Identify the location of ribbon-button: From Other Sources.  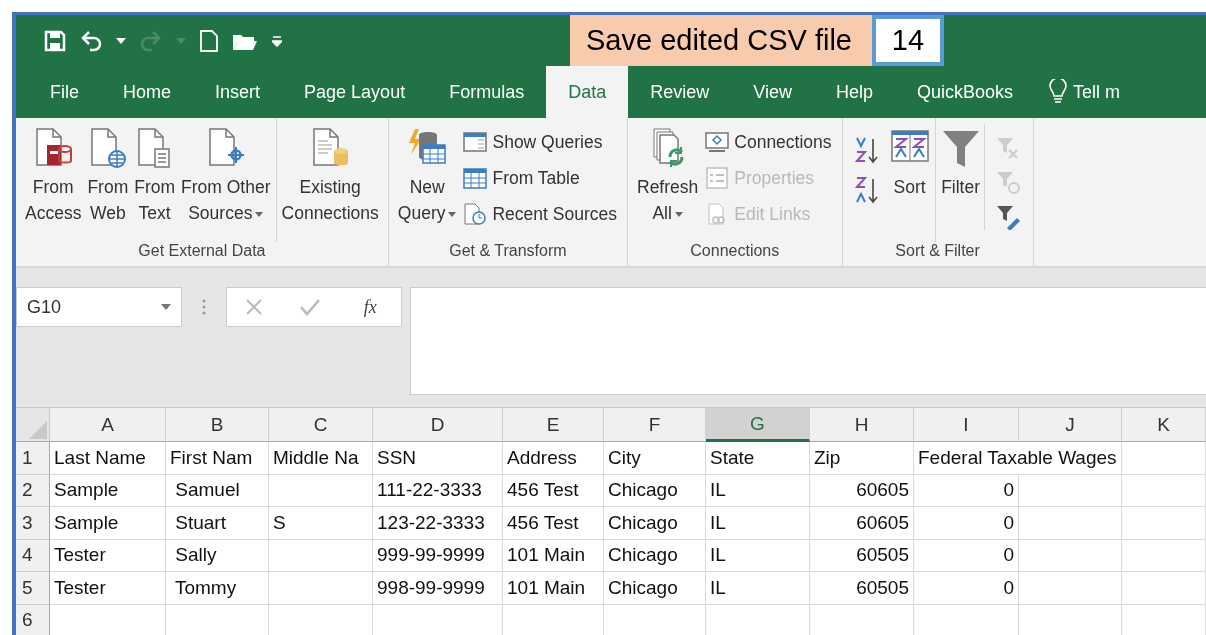
(226, 175).